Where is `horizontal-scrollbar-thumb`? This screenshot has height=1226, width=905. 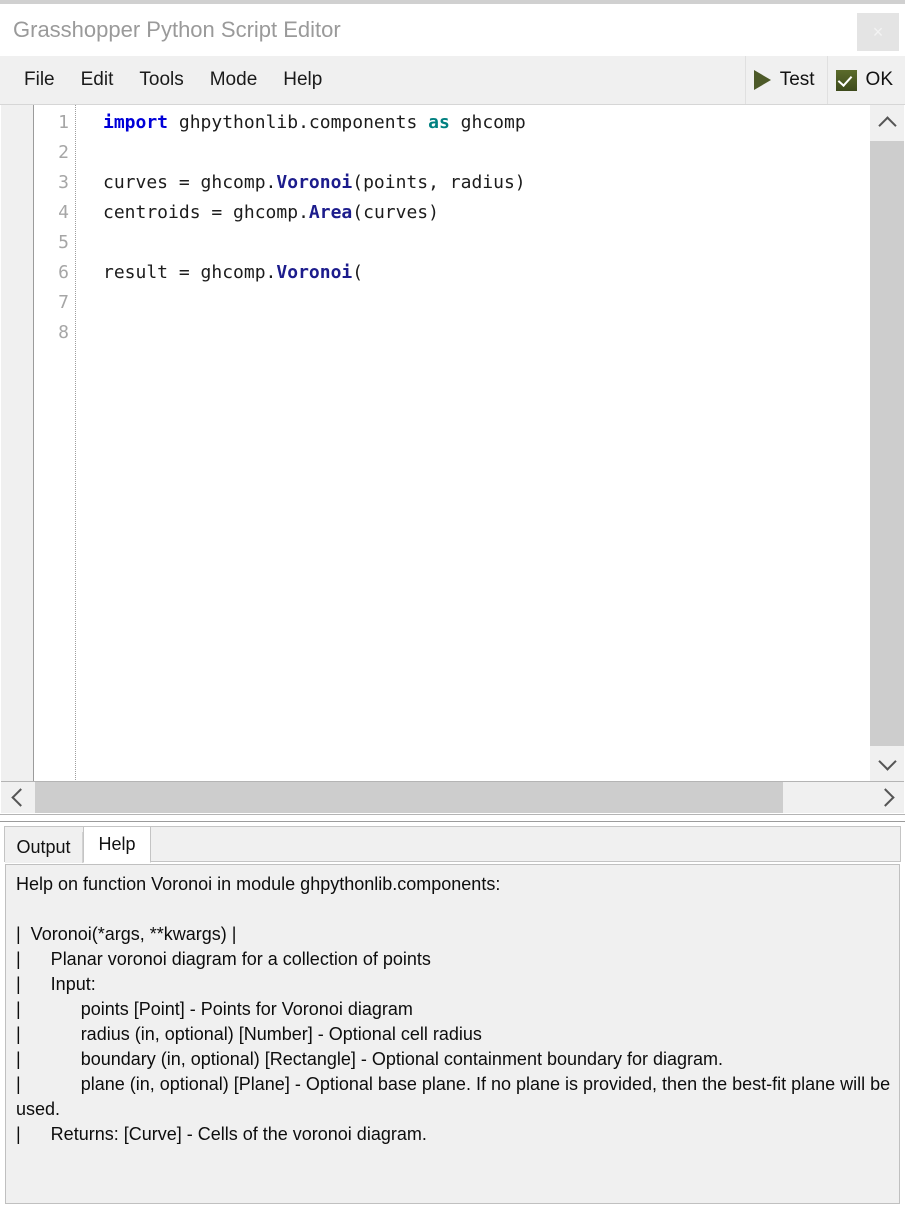 horizontal-scrollbar-thumb is located at coordinates (409, 797).